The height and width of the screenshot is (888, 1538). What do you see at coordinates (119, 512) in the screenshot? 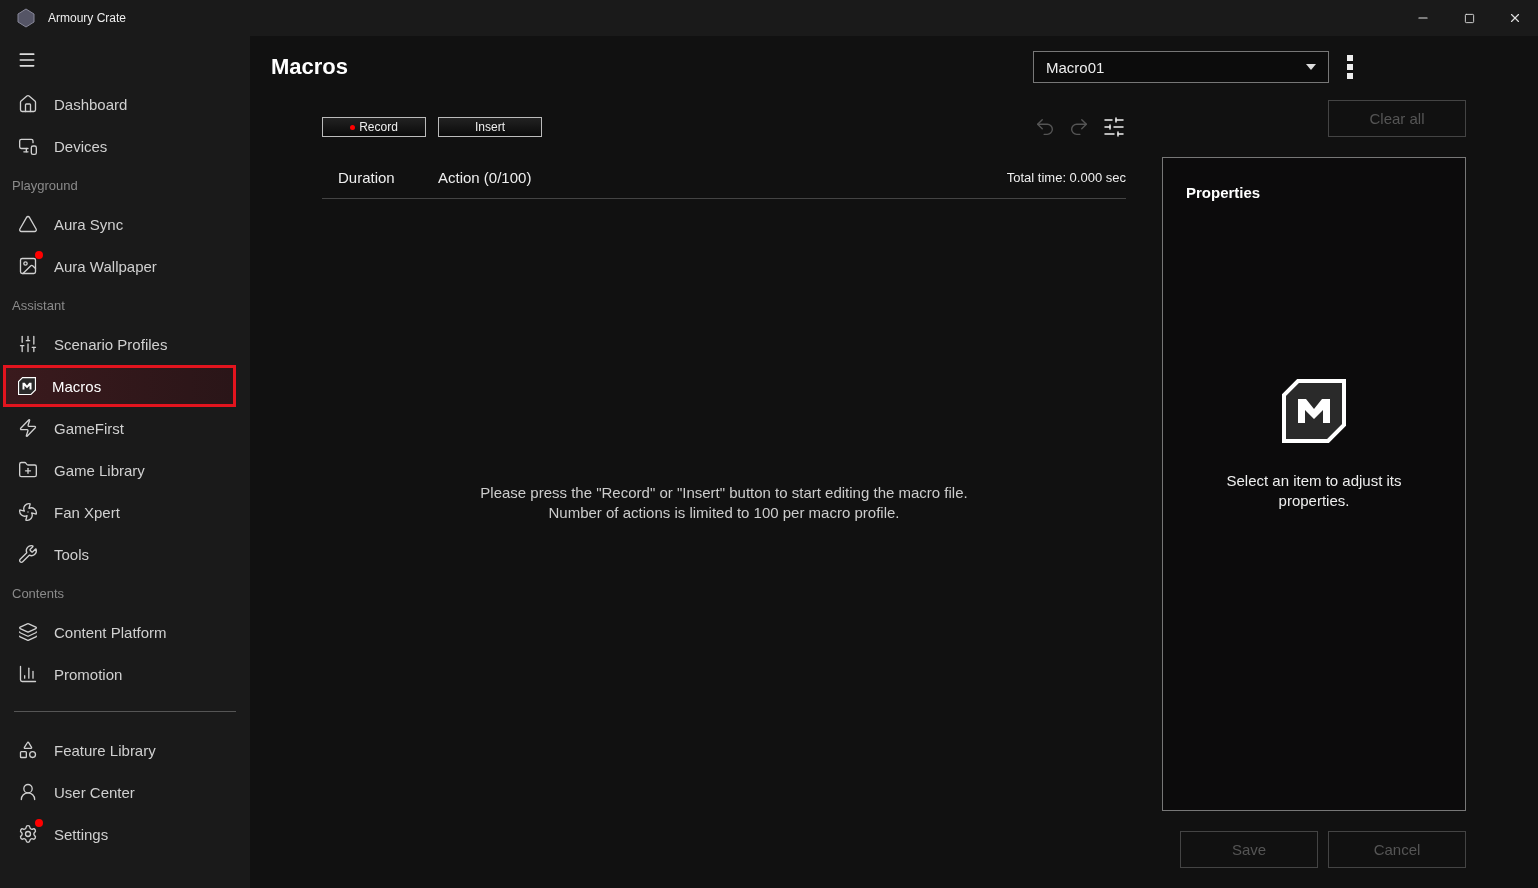
I see `nav-item: Fan Xpert` at bounding box center [119, 512].